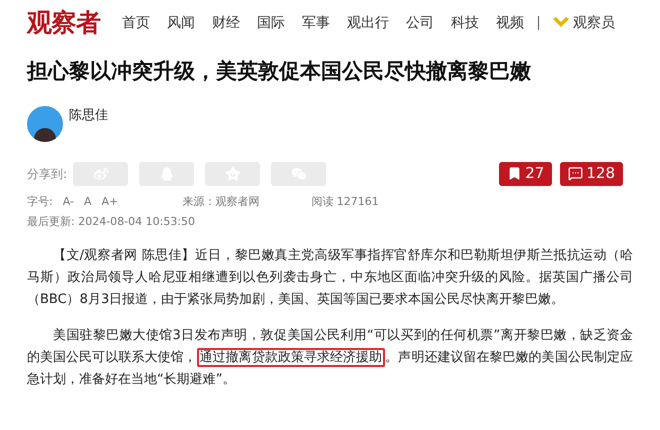 This screenshot has height=430, width=660. What do you see at coordinates (136, 23) in the screenshot?
I see `nav-link: 首页` at bounding box center [136, 23].